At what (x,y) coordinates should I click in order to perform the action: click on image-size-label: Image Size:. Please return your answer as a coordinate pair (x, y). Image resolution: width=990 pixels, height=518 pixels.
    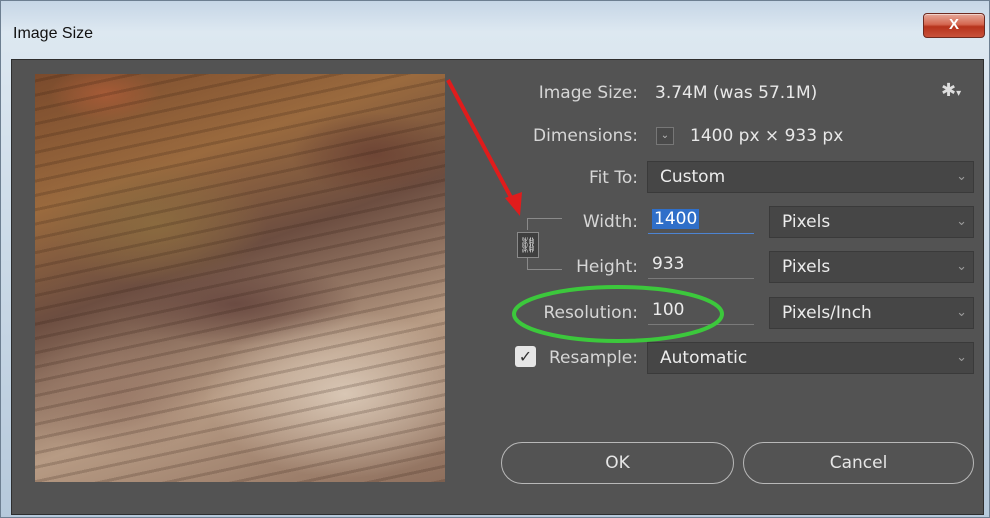
    Looking at the image, I should click on (588, 93).